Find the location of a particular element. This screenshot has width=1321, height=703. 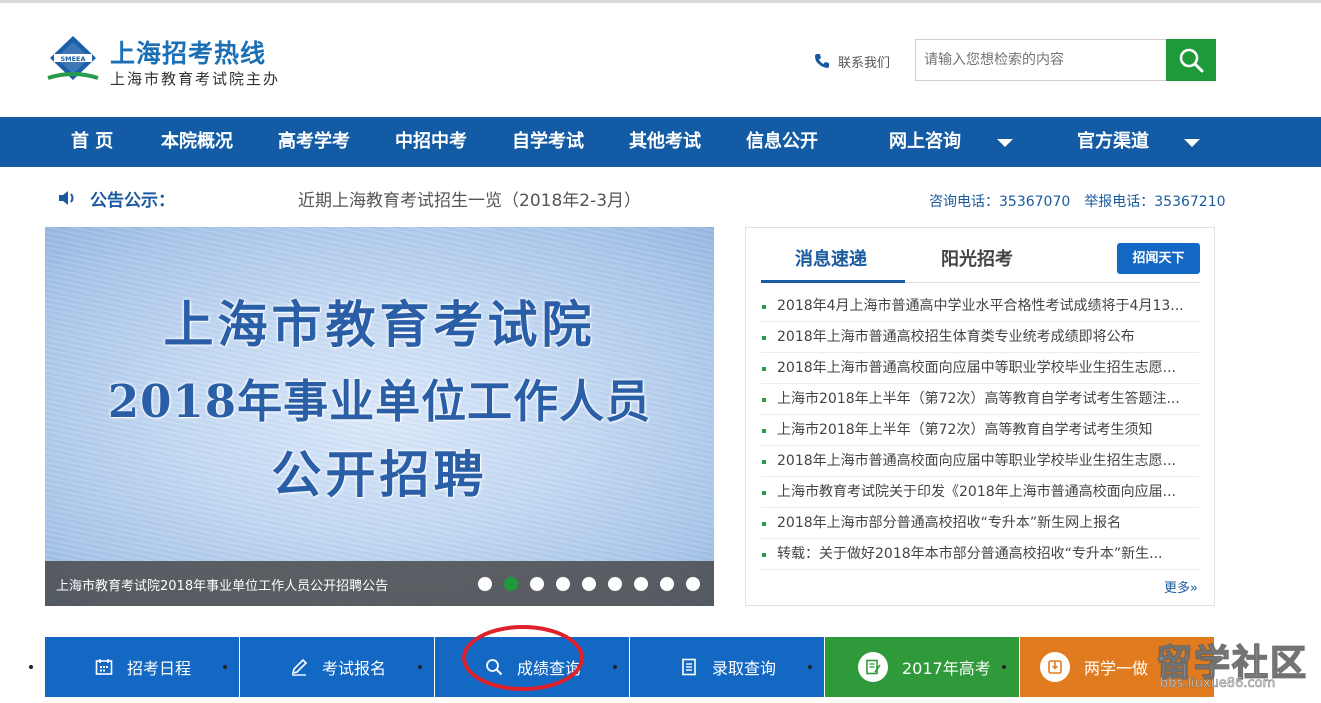

pencil-icon is located at coordinates (299, 667).